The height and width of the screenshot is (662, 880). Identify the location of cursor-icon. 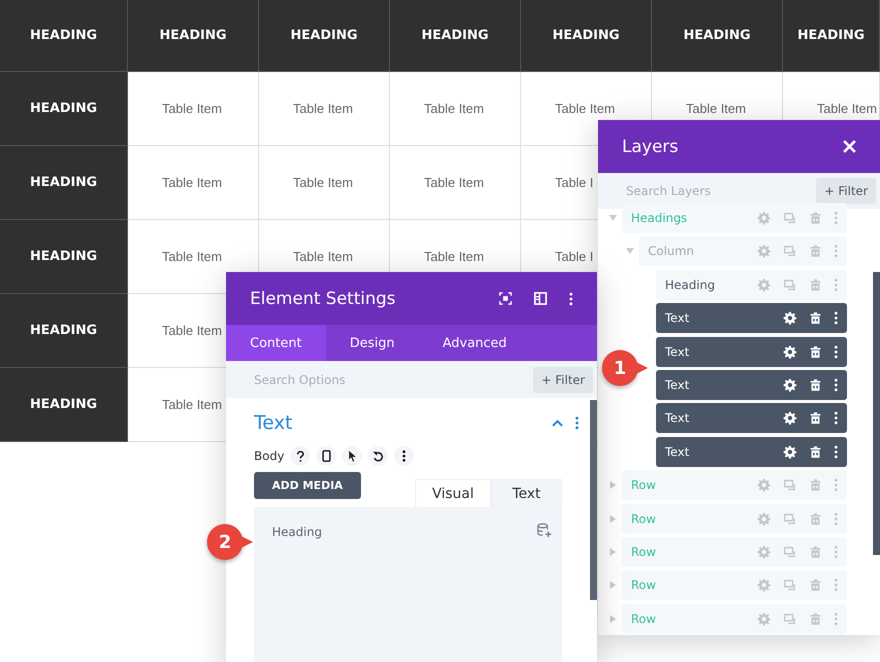
(352, 456).